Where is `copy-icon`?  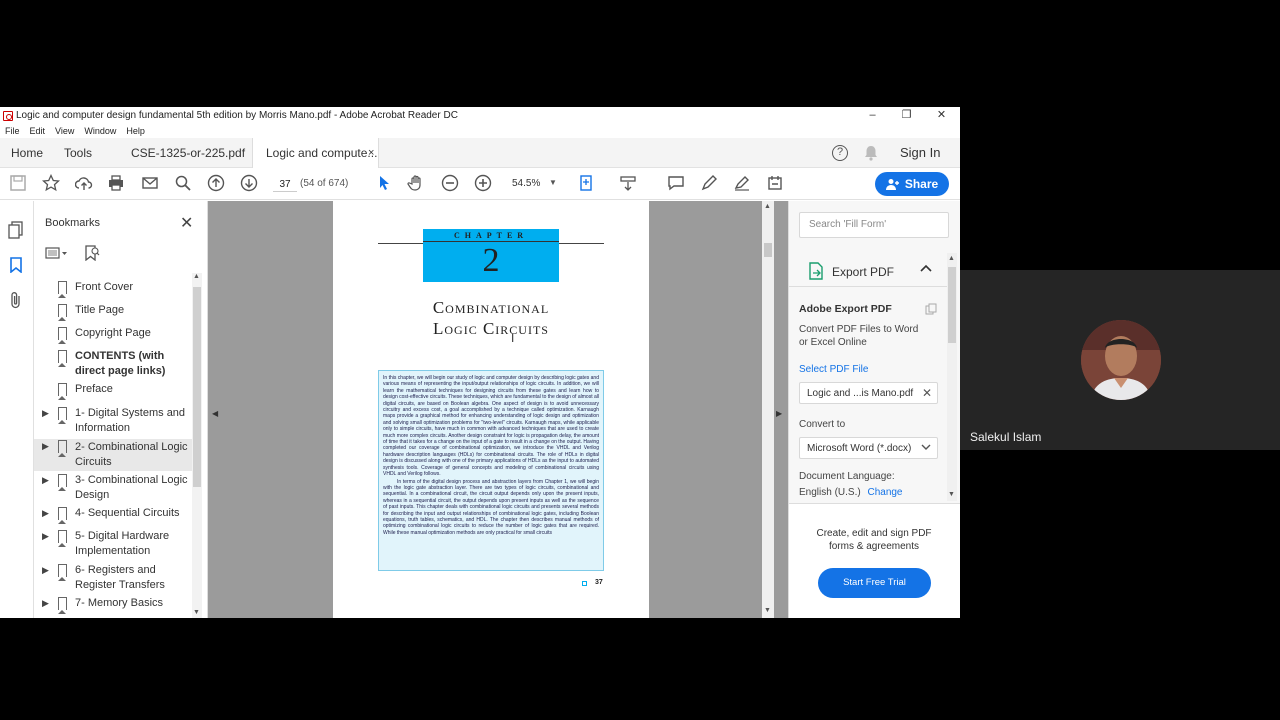 copy-icon is located at coordinates (931, 310).